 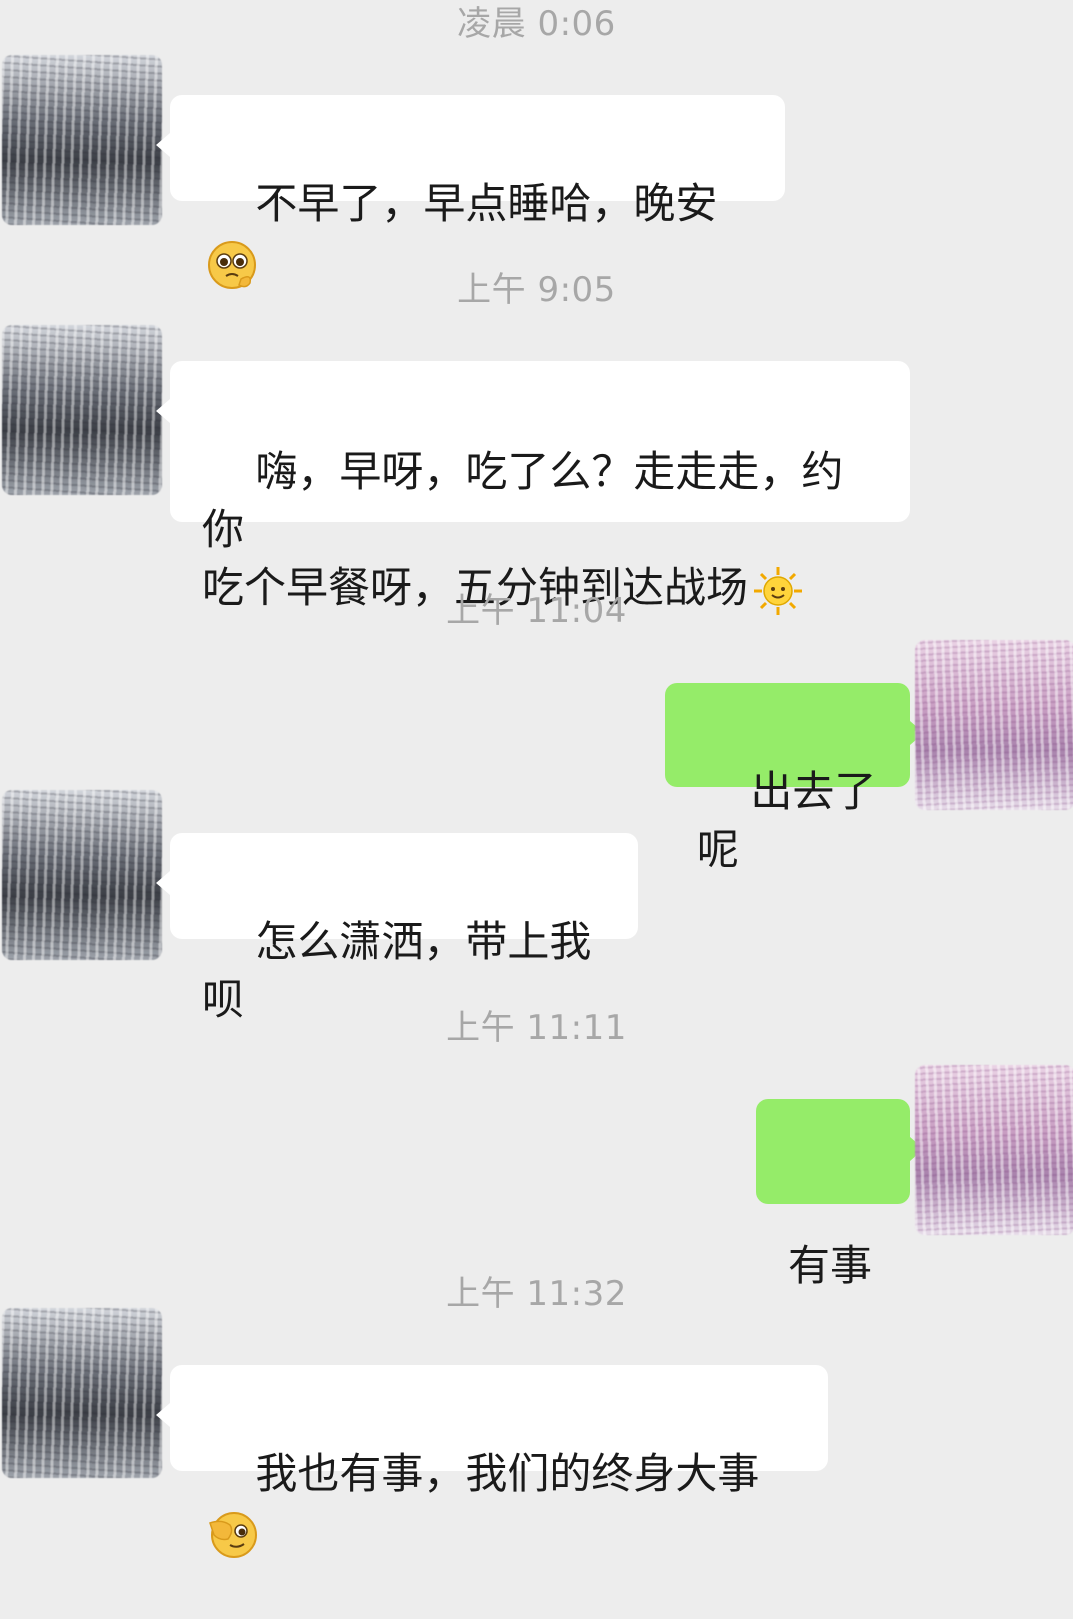 I want to click on message-bubble-incoming: 我也有事，我们的终身大事, so click(x=492, y=1461).